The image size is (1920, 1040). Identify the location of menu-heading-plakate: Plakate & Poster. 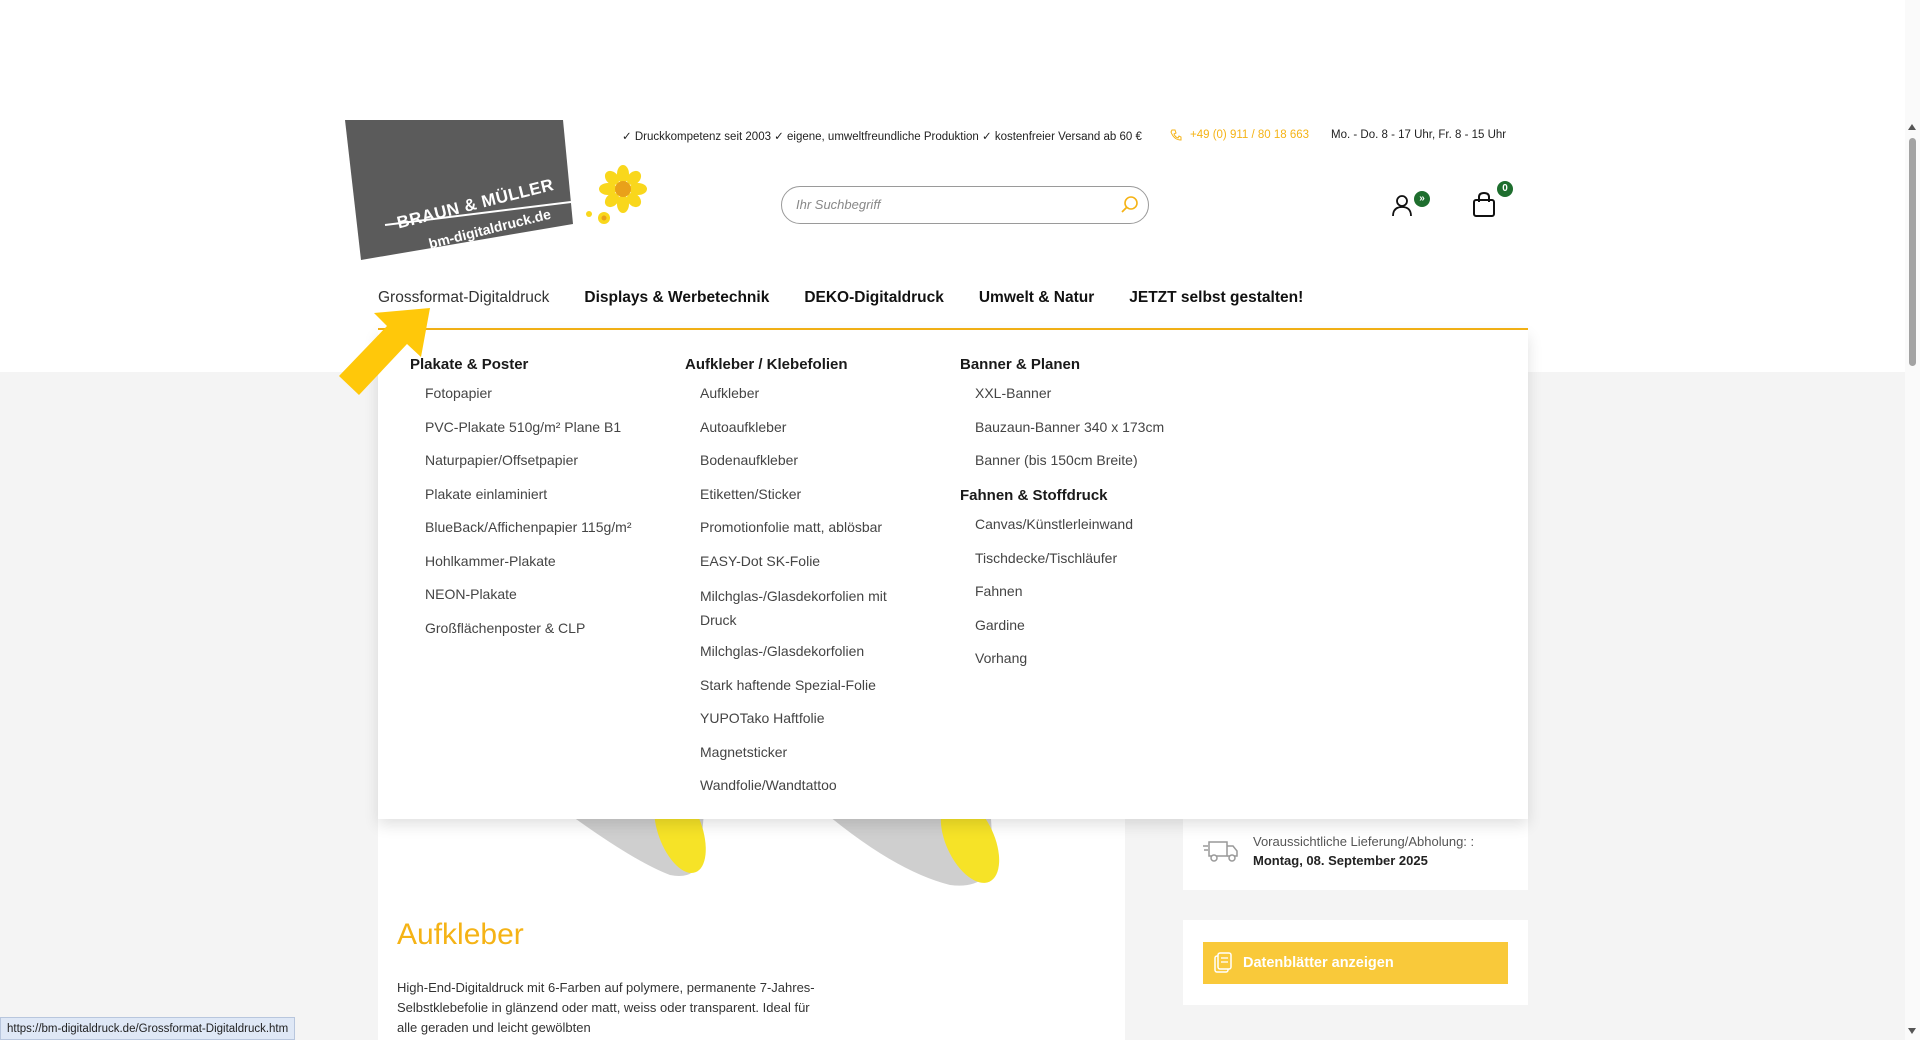
(530, 364).